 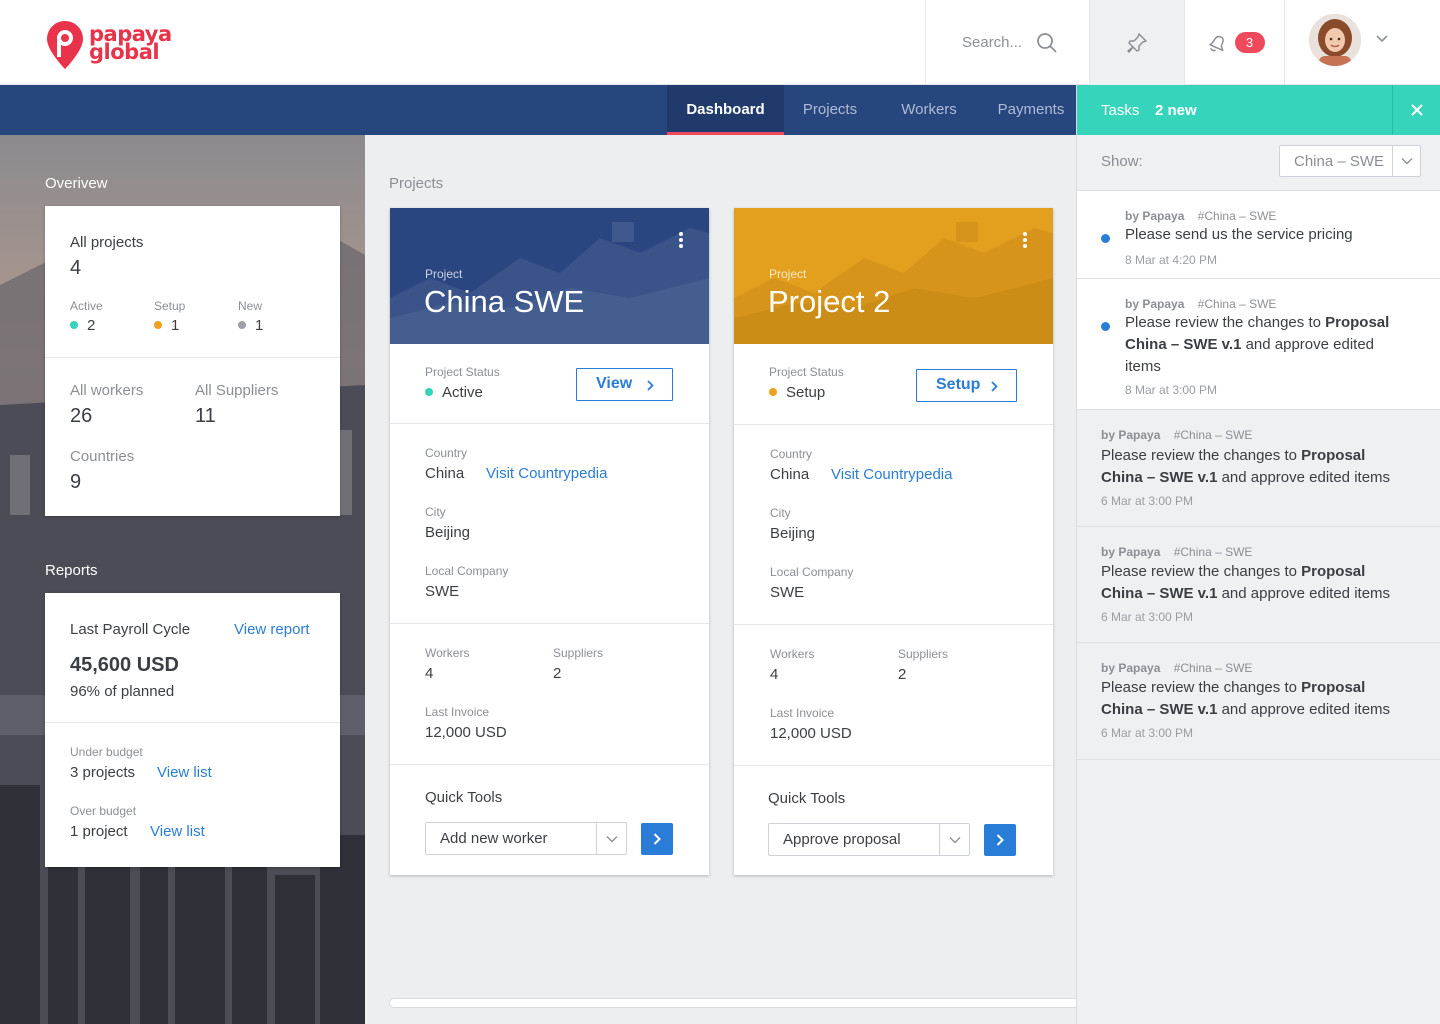 I want to click on status-new: 1, so click(x=250, y=325).